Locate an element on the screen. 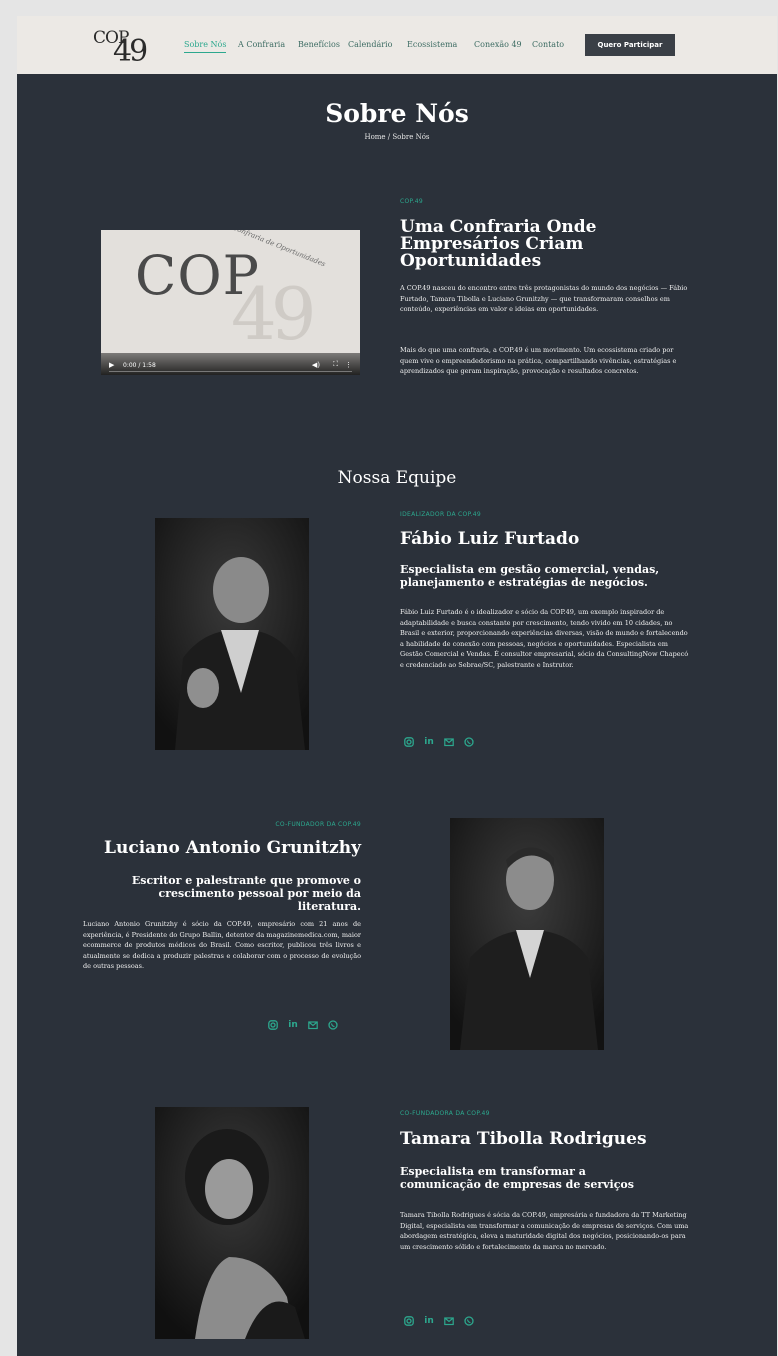 This screenshot has width=778, height=1356. nav-a-confraria: A Confraria is located at coordinates (261, 44).